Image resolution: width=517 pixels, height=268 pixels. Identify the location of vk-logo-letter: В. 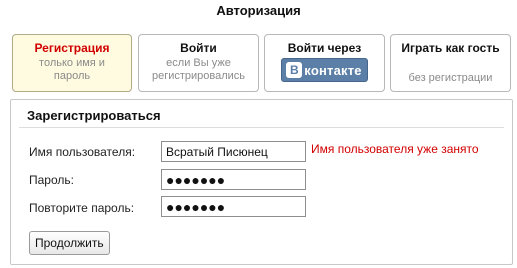
(294, 70).